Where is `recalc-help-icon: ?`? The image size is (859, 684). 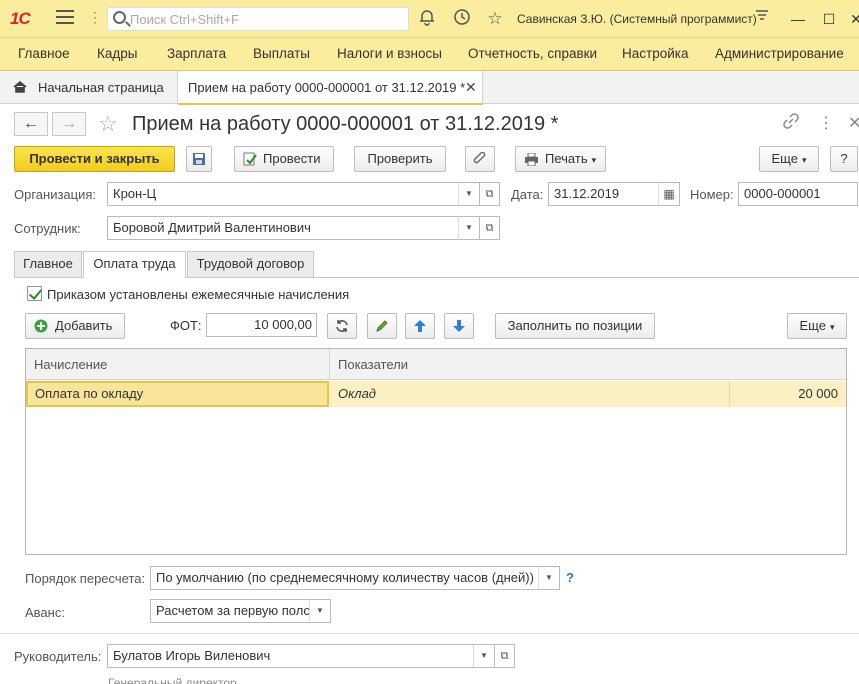 recalc-help-icon: ? is located at coordinates (570, 577).